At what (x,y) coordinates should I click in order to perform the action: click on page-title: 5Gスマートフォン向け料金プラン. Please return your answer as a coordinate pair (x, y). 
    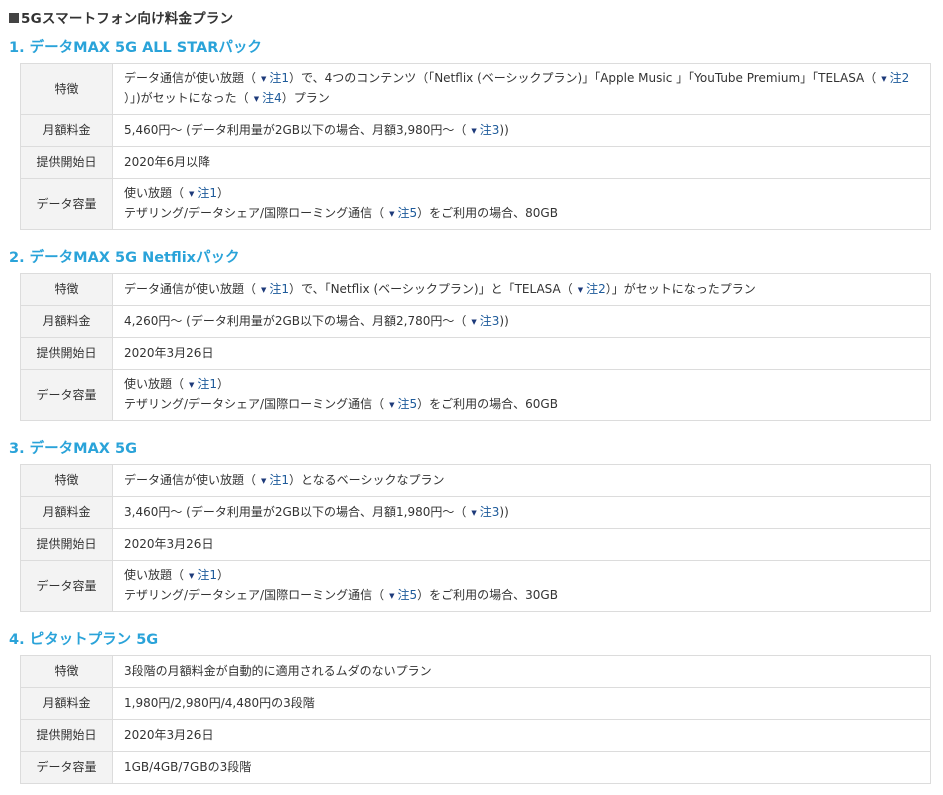
    Looking at the image, I should click on (121, 17).